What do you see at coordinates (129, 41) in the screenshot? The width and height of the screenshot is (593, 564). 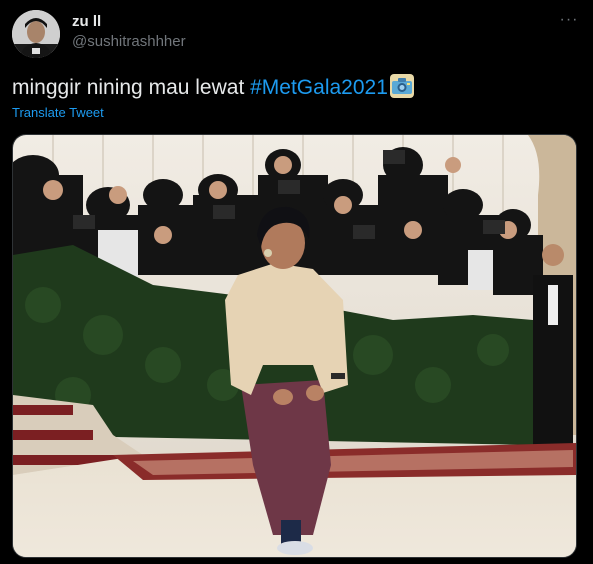 I see `user-handle: @sushitrashhher` at bounding box center [129, 41].